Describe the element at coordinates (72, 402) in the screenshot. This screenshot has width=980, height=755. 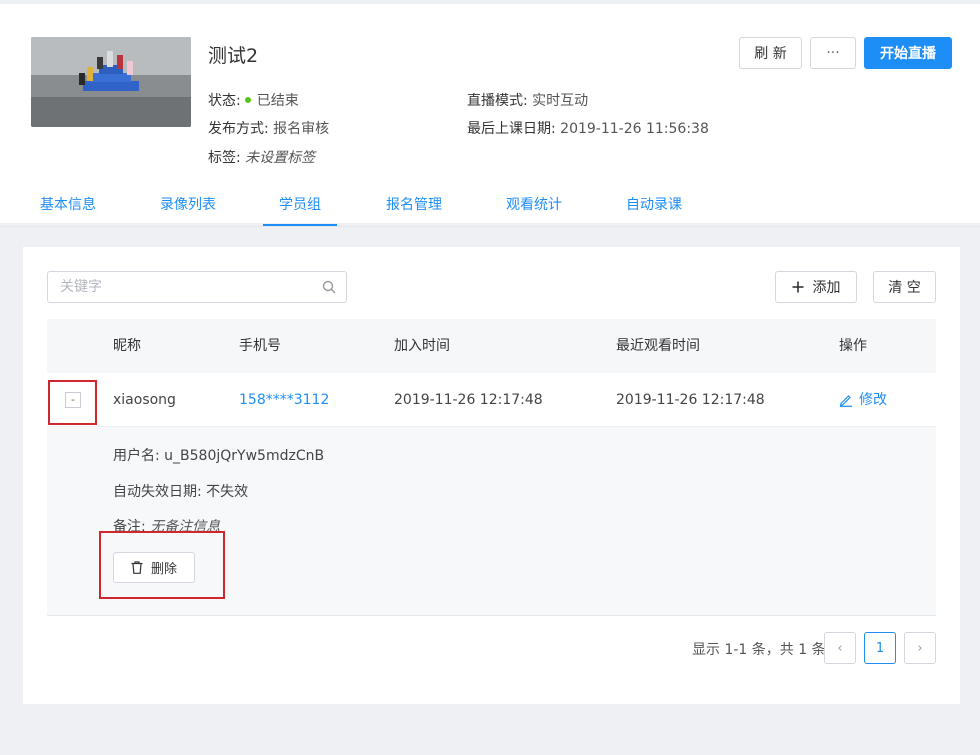
I see `highlight-collapse-box` at that location.